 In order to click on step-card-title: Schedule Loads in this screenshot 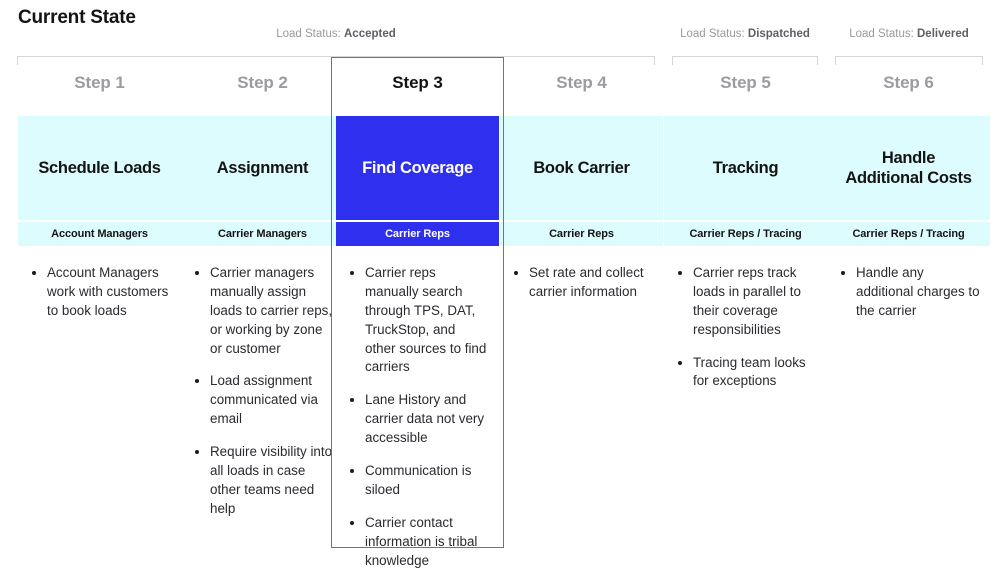, I will do `click(99, 167)`.